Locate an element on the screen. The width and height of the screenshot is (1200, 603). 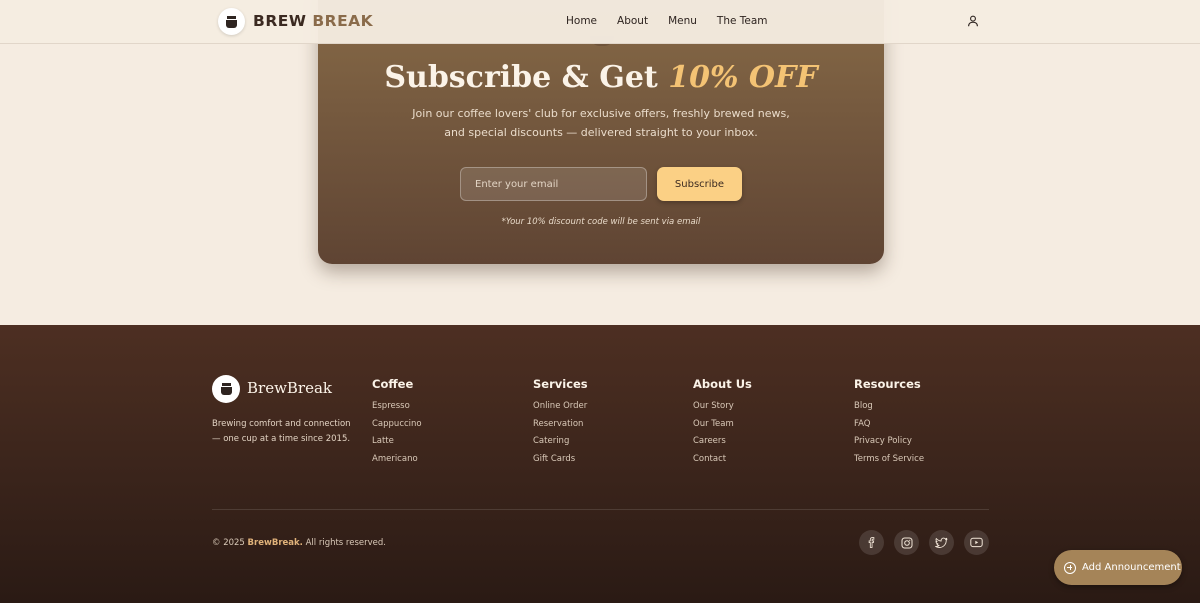
footer-link: Online Order is located at coordinates (560, 410).